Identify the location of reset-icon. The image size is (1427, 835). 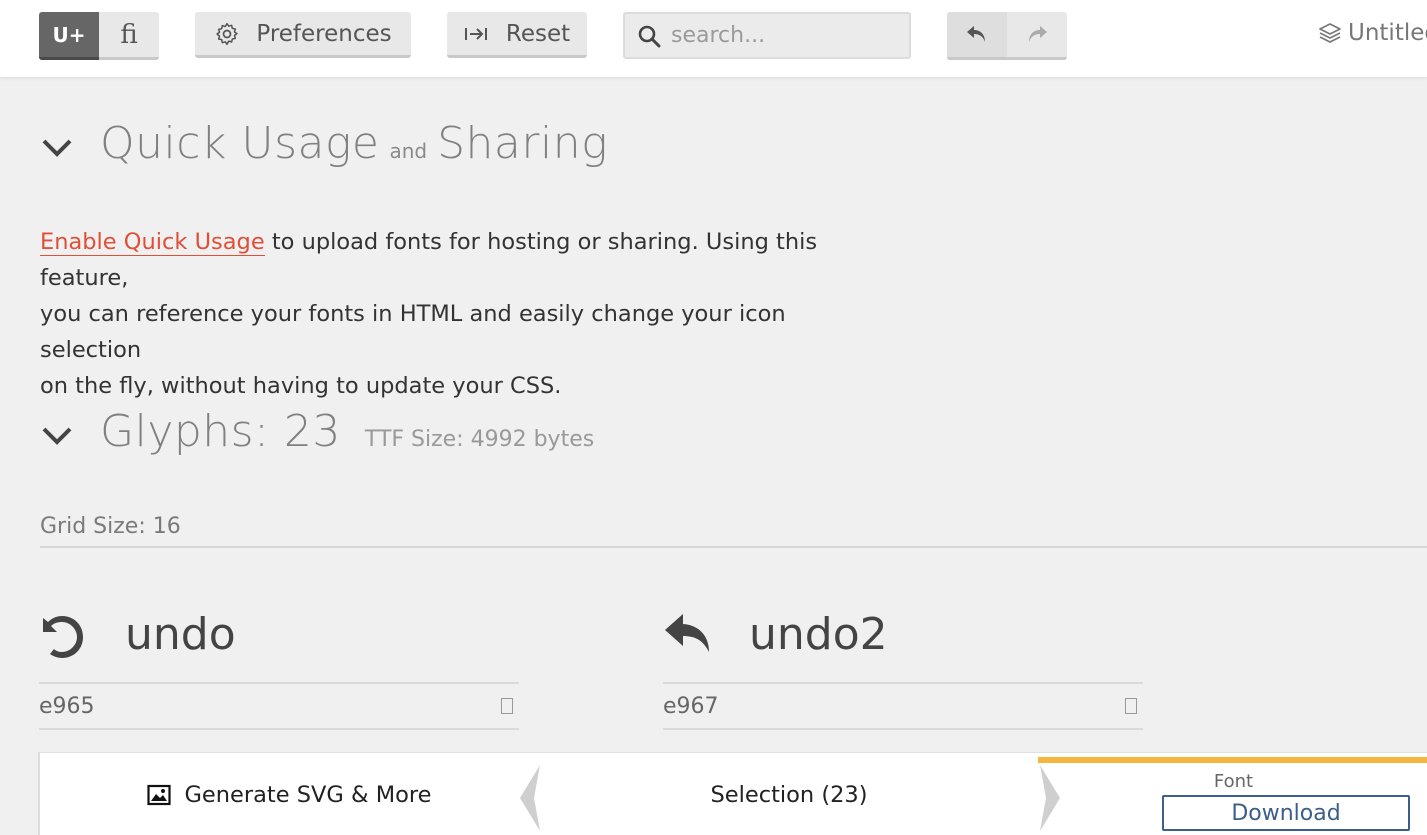
(475, 33).